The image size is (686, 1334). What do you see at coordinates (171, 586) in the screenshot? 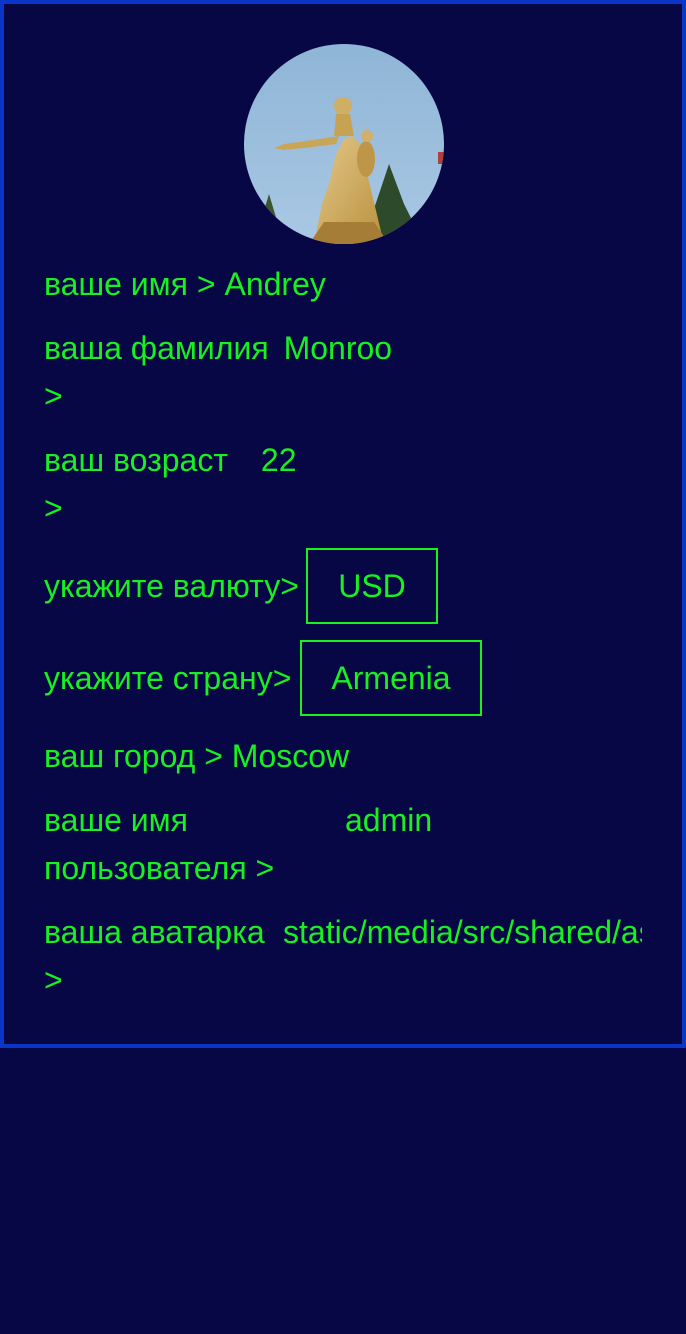
I see `currency-label: укажите валюту>` at bounding box center [171, 586].